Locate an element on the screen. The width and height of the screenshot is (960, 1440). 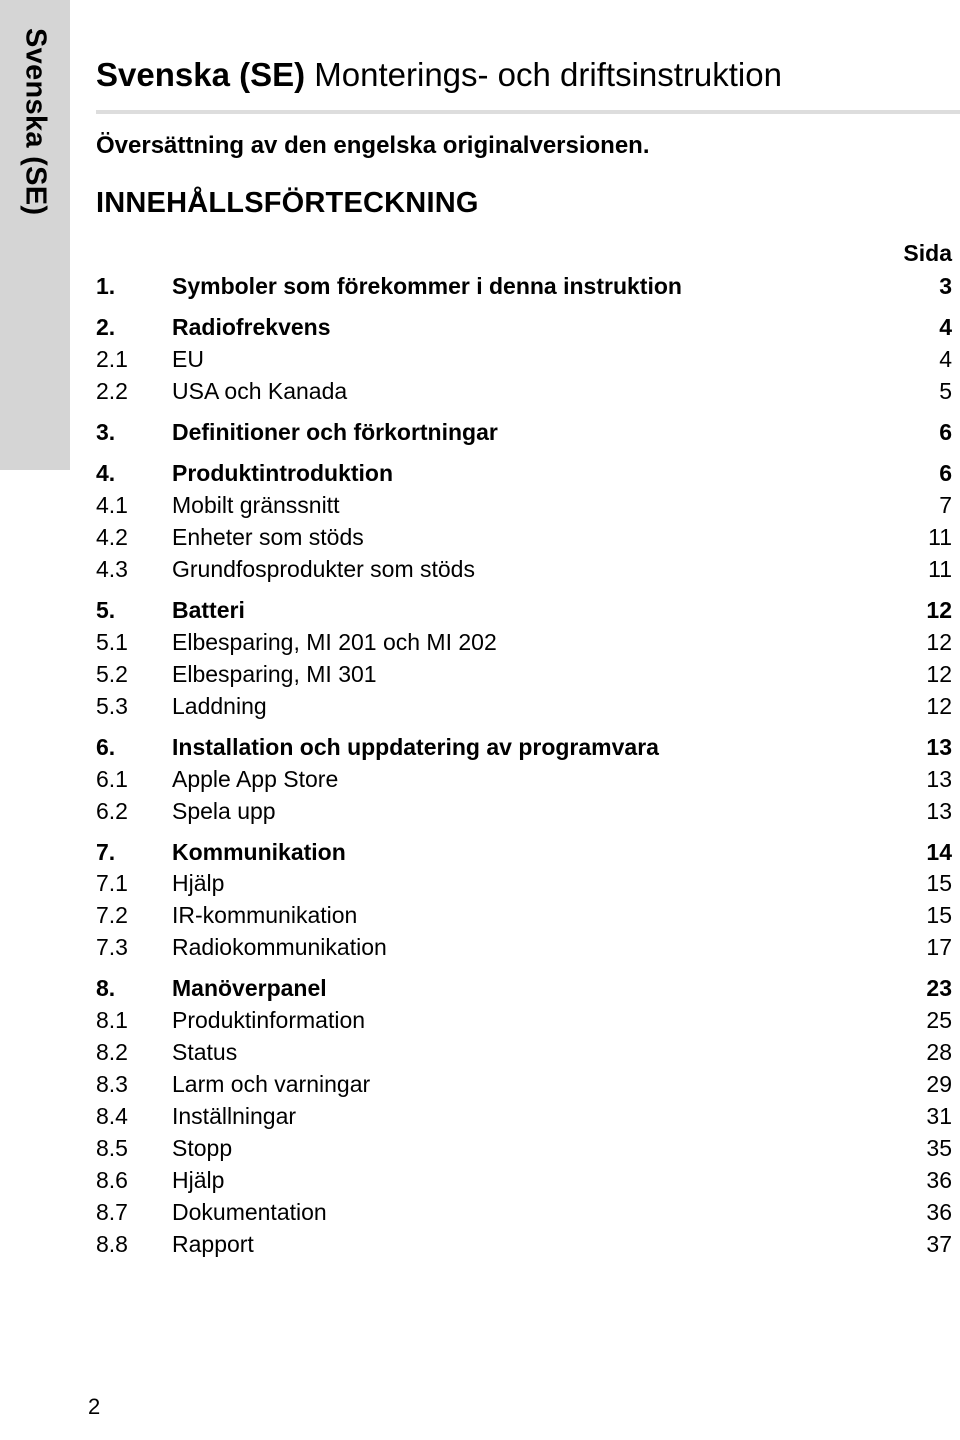
toc-entry-number: 4.2 is located at coordinates (112, 536).